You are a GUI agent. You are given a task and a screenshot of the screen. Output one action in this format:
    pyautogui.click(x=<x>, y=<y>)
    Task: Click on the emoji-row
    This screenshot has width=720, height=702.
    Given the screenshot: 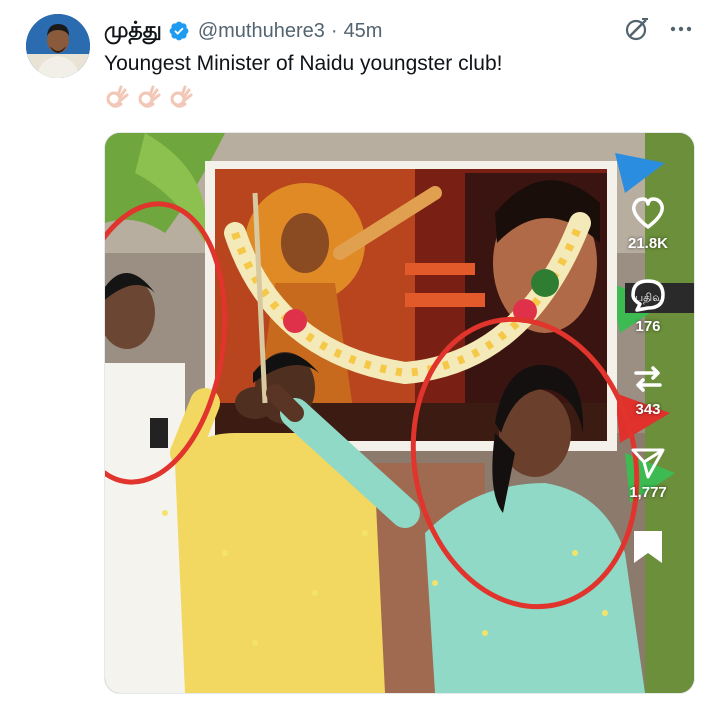 What is the action you would take?
    pyautogui.click(x=149, y=97)
    